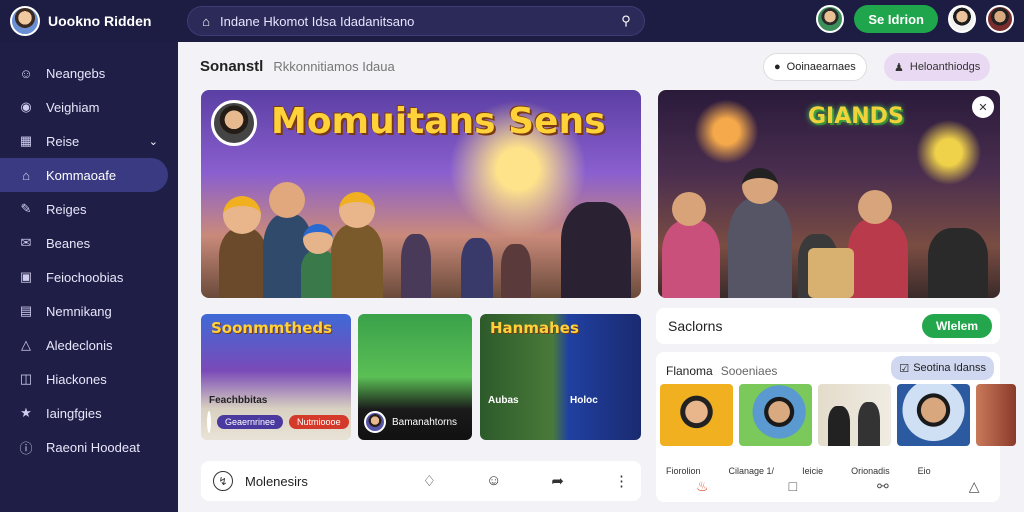  I want to click on sidebar-item-label: Raeoni Hoodeat, so click(93, 447).